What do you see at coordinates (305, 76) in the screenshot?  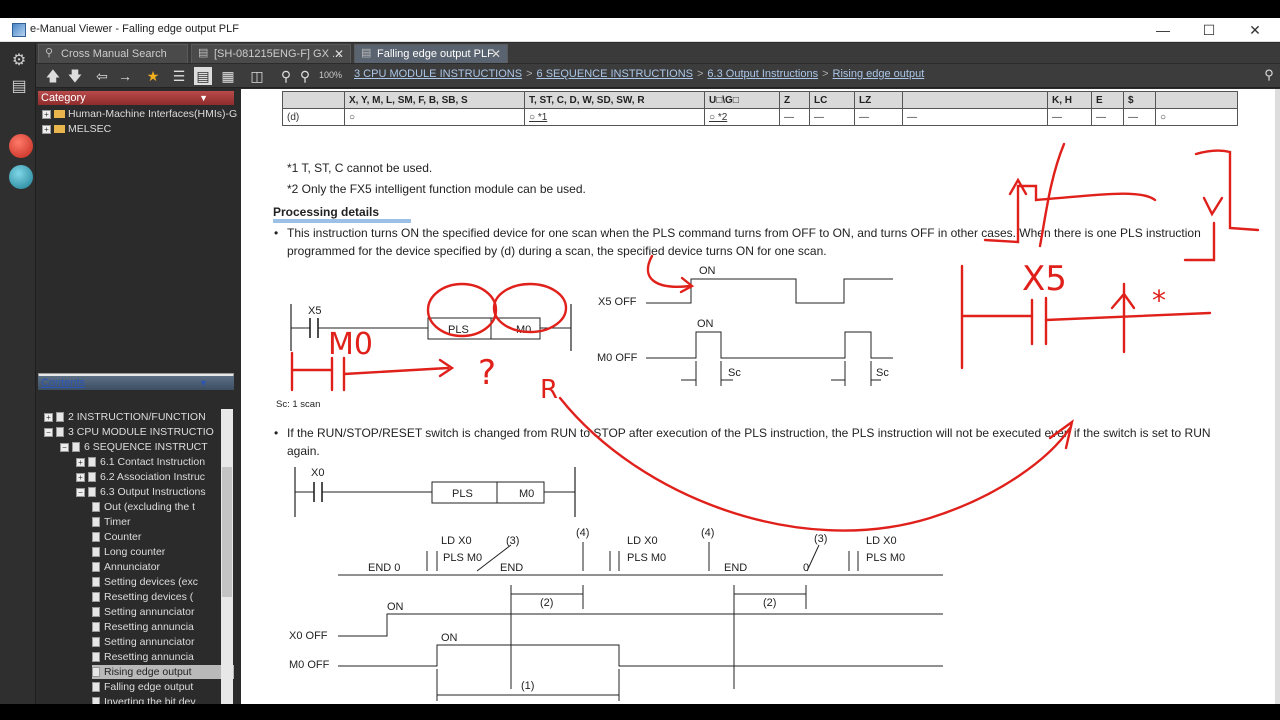 I see `zoom-out-icon: ⚲` at bounding box center [305, 76].